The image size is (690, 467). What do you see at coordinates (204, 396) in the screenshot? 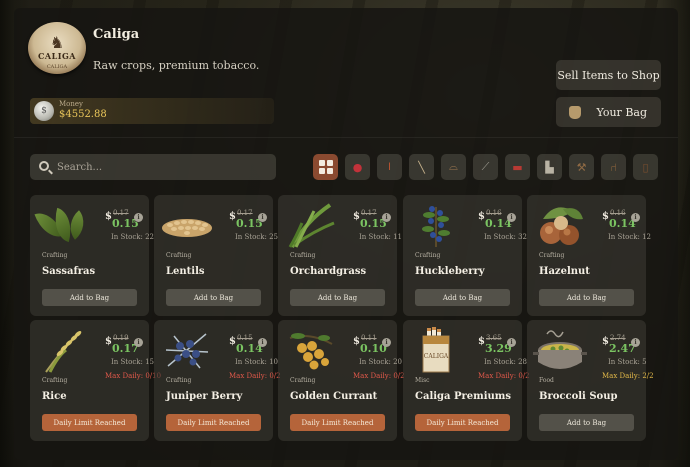
I see `item-name: Juniper Berry` at bounding box center [204, 396].